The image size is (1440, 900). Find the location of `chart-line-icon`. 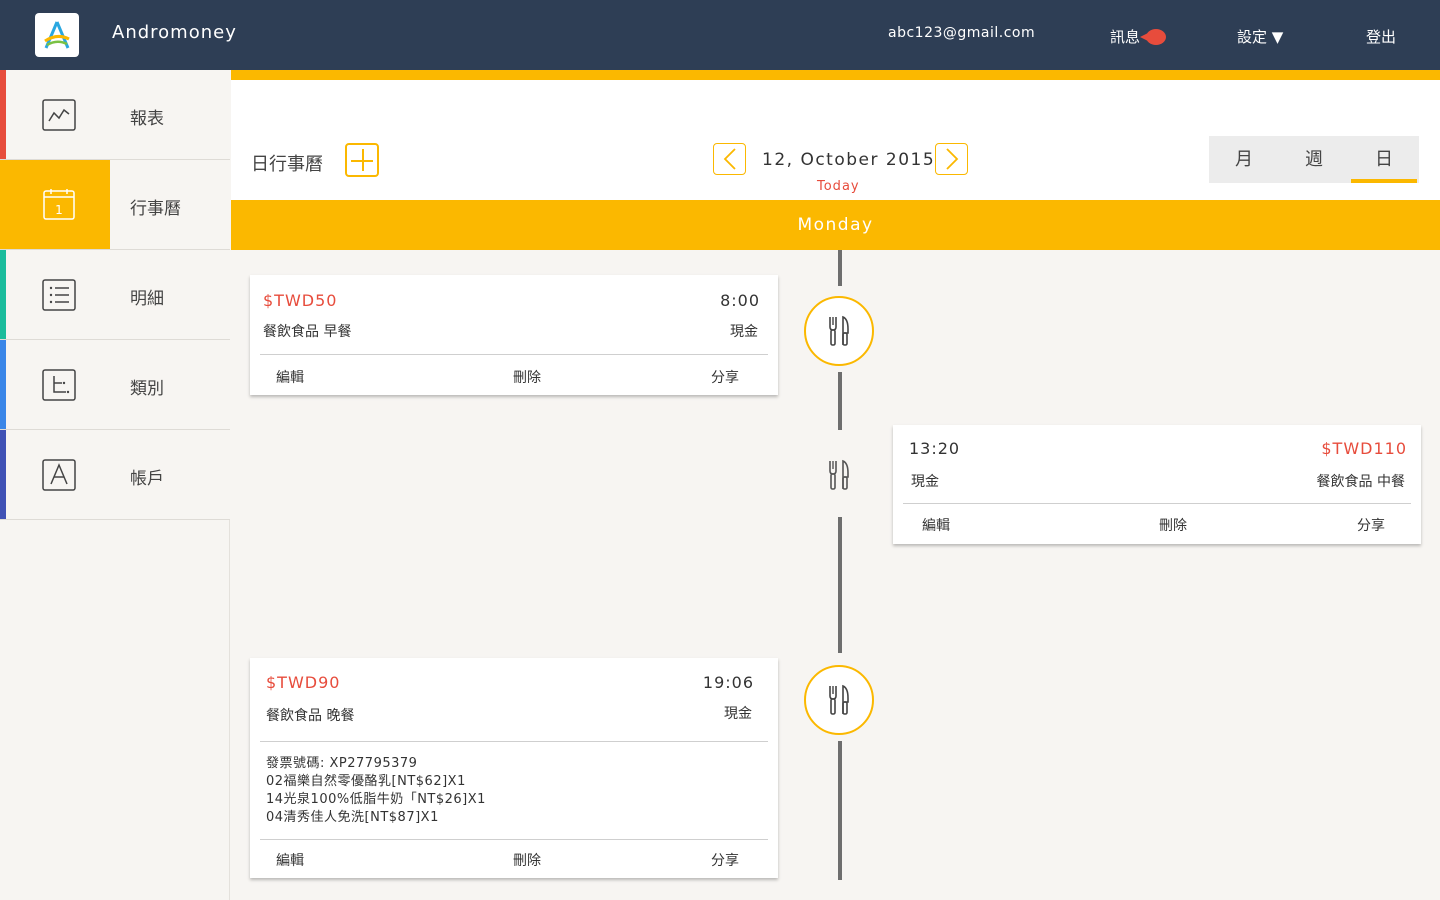

chart-line-icon is located at coordinates (59, 115).